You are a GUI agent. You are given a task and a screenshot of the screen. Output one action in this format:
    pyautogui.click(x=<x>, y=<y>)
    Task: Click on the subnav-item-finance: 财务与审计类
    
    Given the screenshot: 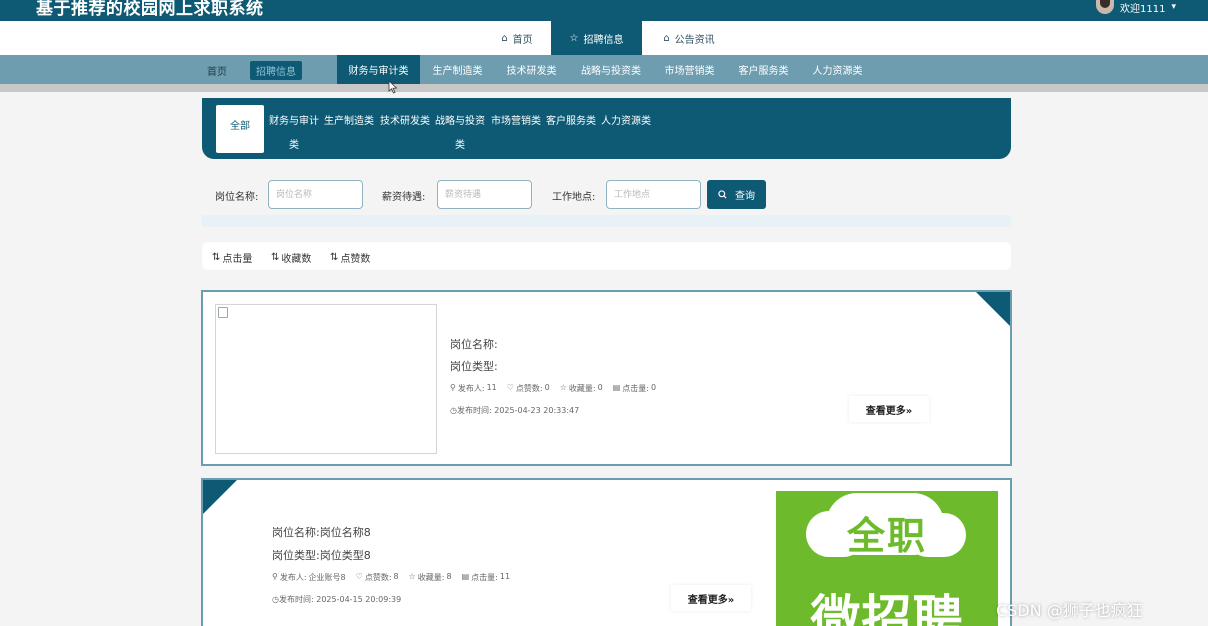 What is the action you would take?
    pyautogui.click(x=378, y=69)
    